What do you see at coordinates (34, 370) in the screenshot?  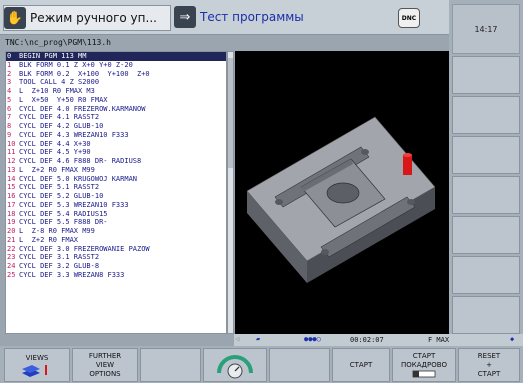 I see `views-icon` at bounding box center [34, 370].